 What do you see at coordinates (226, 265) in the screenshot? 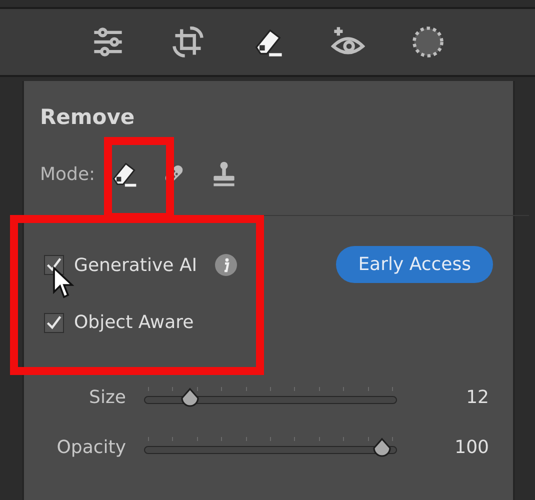
I see `info-icon` at bounding box center [226, 265].